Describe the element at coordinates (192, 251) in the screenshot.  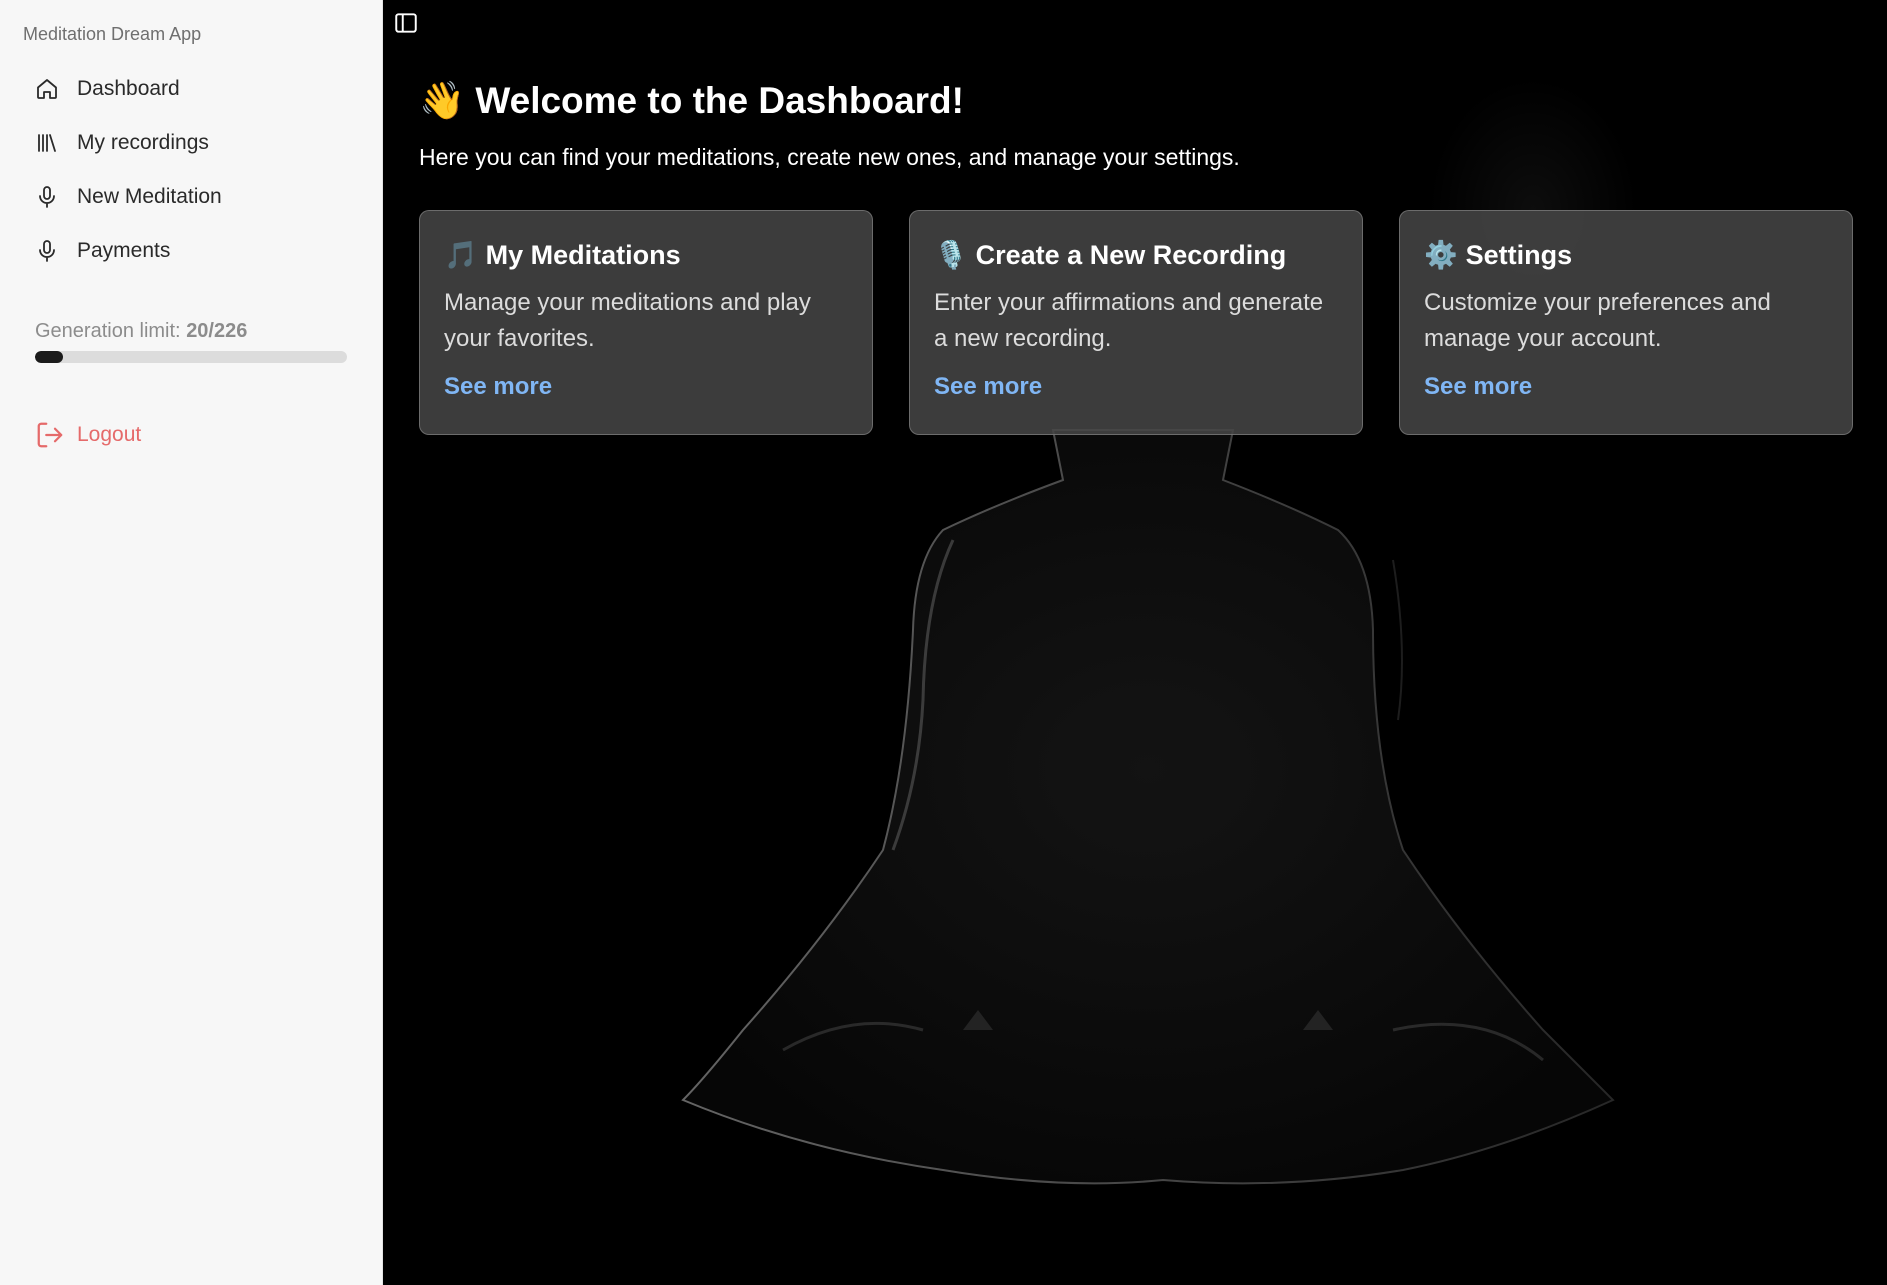
I see `sidebar-item-payments: Payments` at that location.